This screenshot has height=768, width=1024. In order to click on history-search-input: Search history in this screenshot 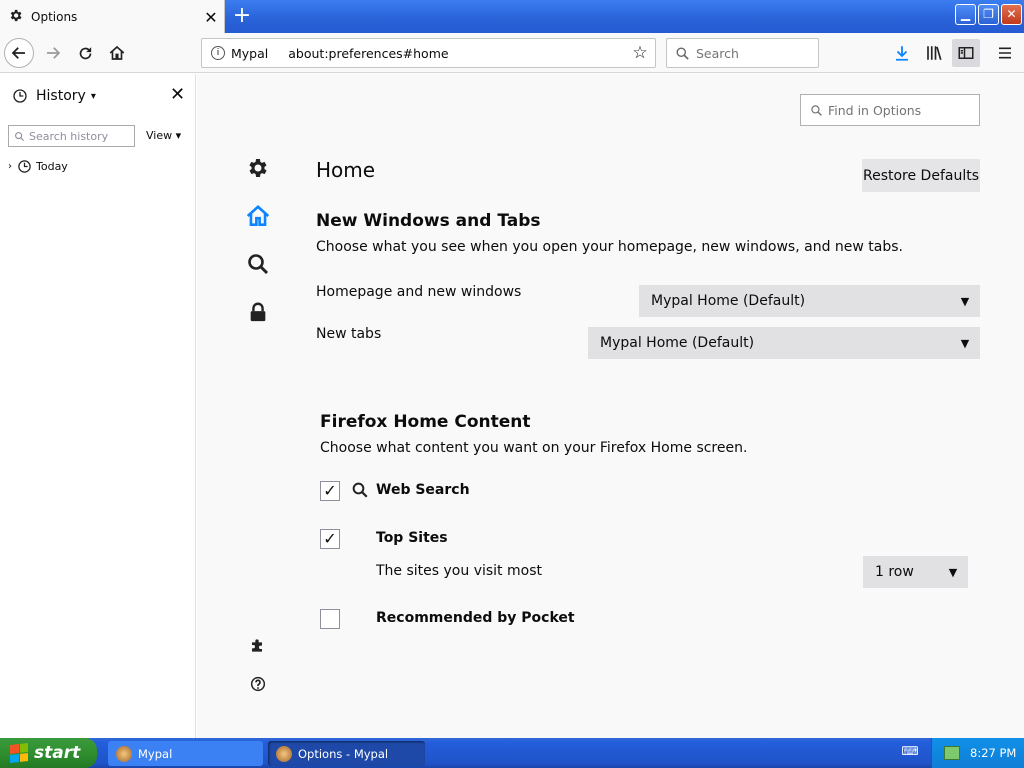, I will do `click(71, 136)`.